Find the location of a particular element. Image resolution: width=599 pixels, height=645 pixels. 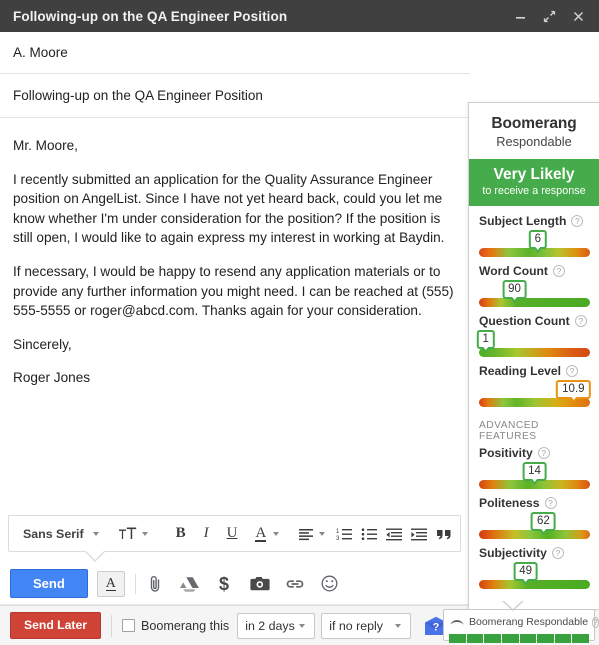

metric-subject-length: Subject Length ? 6 is located at coordinates (534, 235).